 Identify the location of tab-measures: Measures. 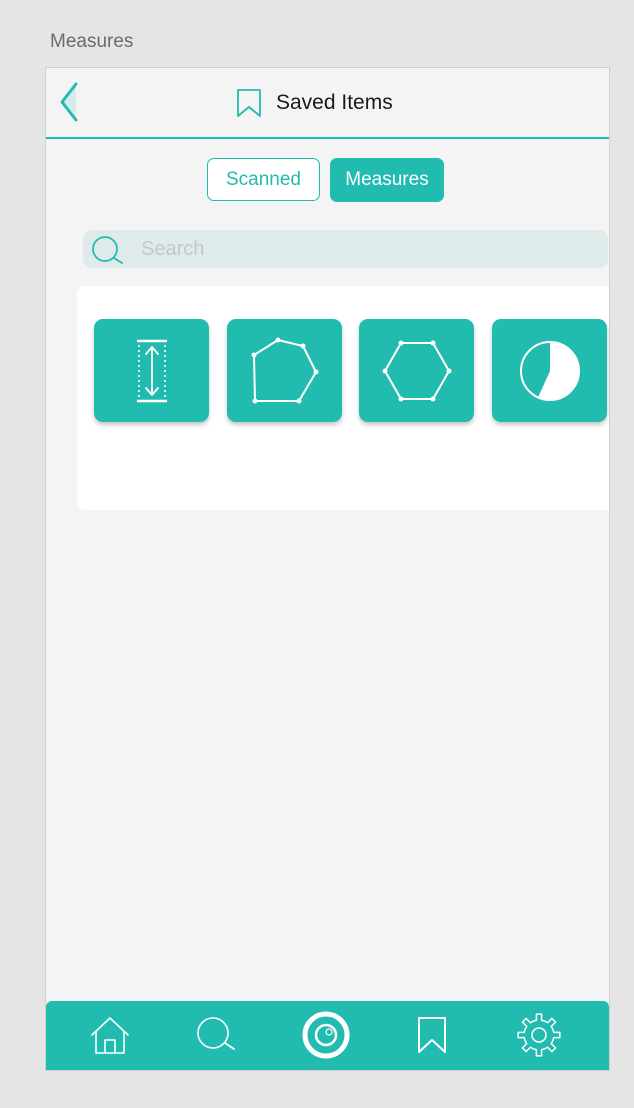
(387, 180).